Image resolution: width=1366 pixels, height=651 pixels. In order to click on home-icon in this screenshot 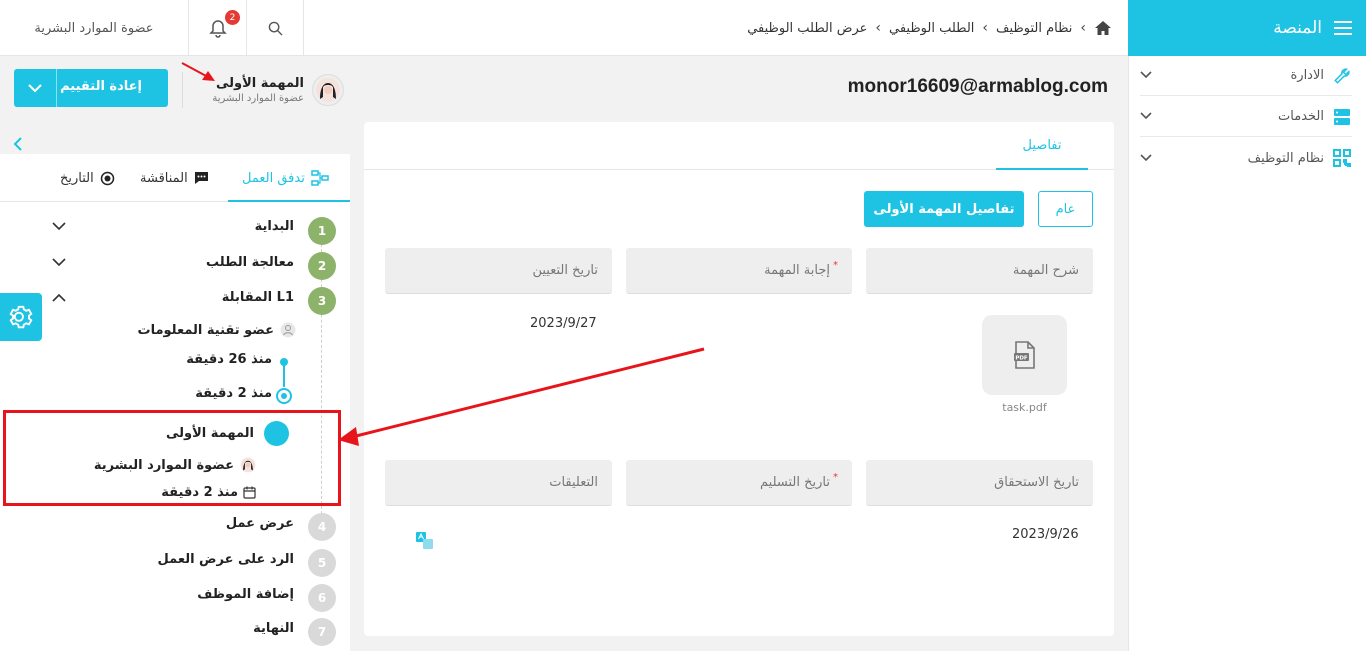, I will do `click(1103, 28)`.